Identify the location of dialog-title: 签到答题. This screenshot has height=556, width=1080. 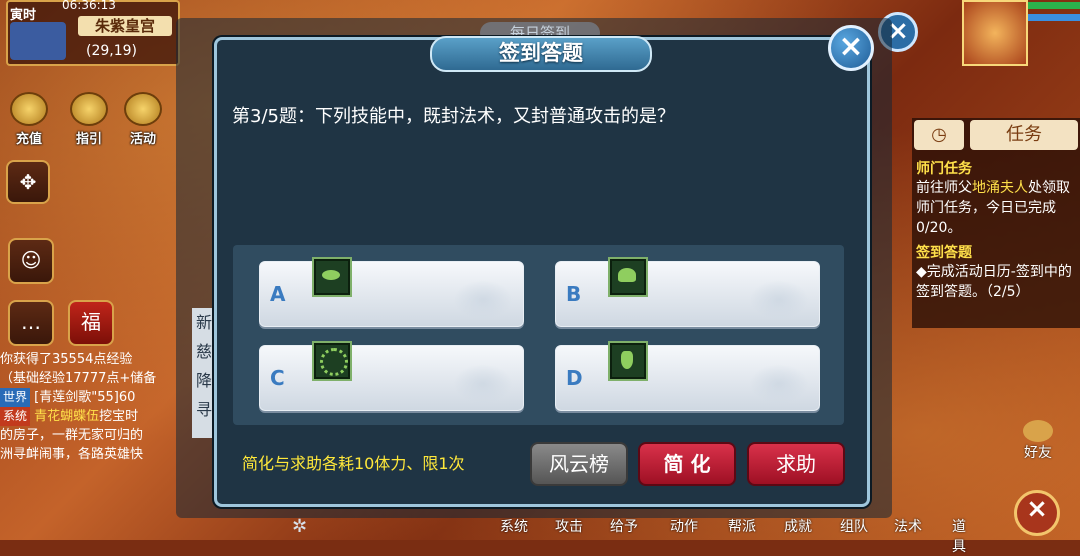
(541, 54).